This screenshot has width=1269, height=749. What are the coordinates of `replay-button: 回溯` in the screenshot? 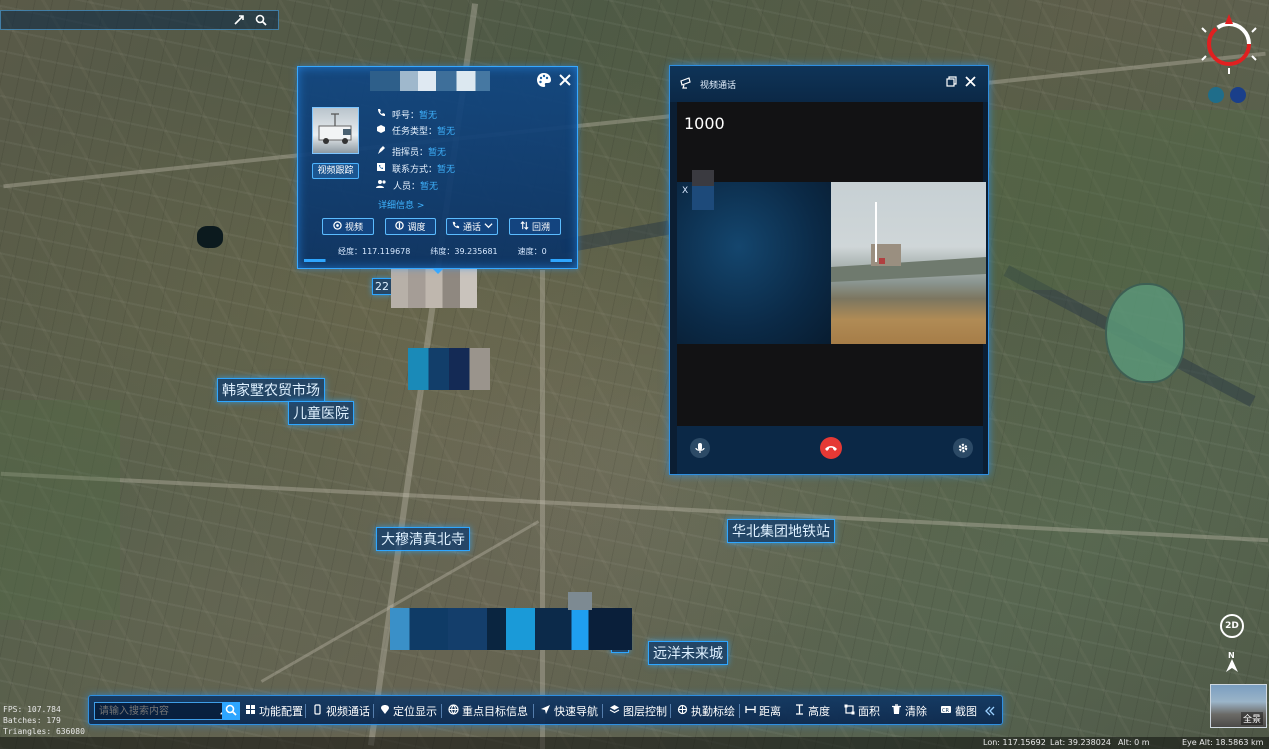 It's located at (535, 226).